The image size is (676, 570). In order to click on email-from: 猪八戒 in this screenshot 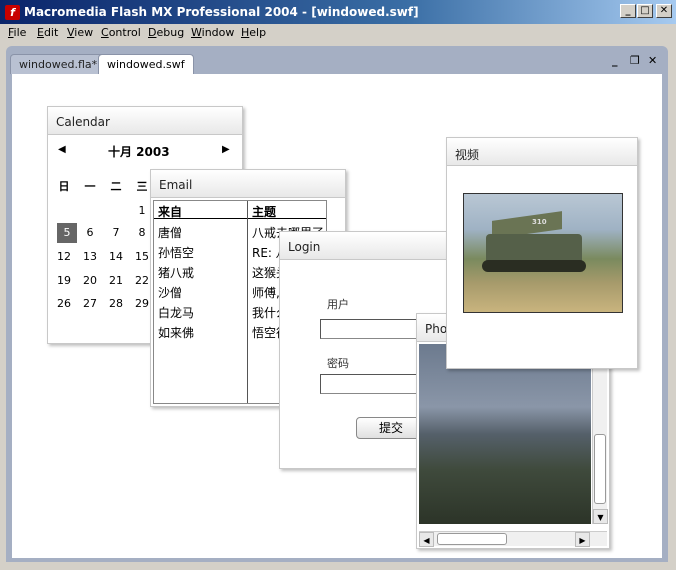, I will do `click(176, 272)`.